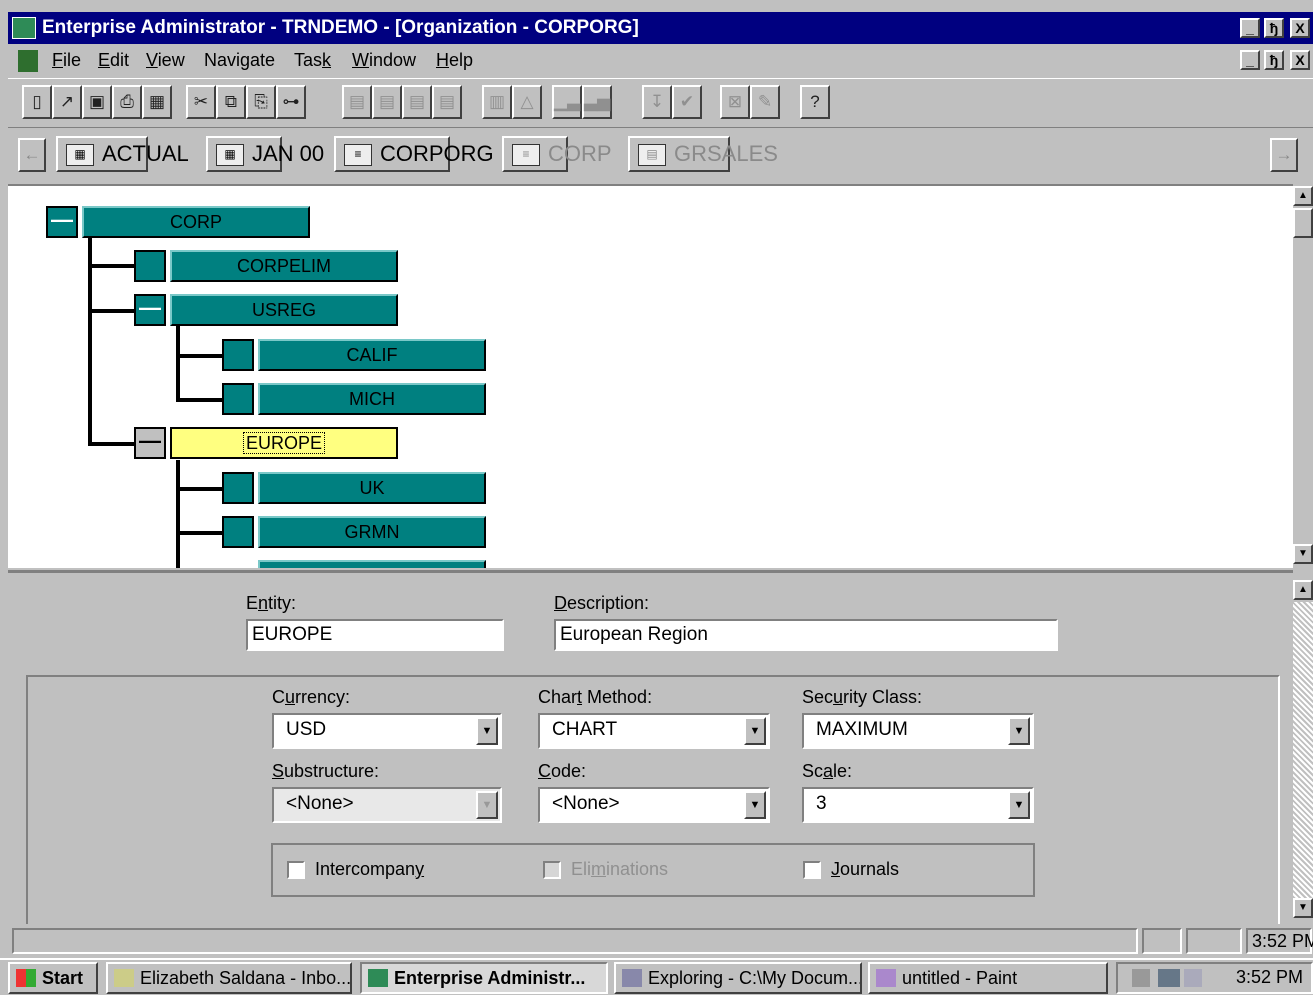  What do you see at coordinates (284, 310) in the screenshot?
I see `tree-node-label: USREG` at bounding box center [284, 310].